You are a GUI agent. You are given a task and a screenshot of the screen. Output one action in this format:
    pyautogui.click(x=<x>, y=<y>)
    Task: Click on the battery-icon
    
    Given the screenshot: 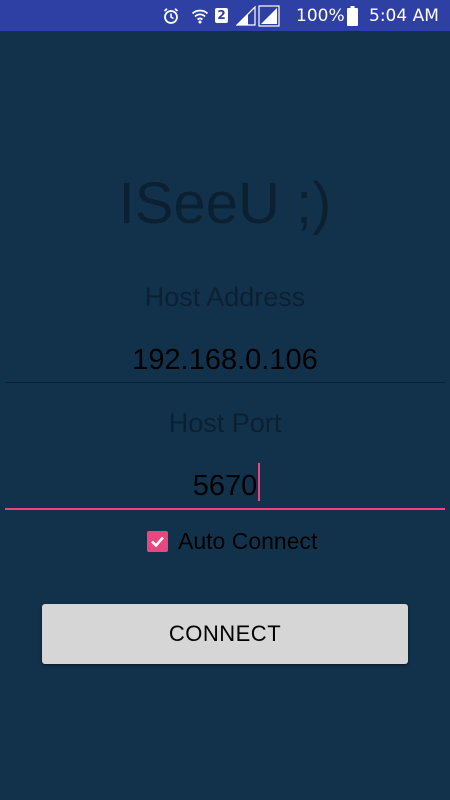 What is the action you would take?
    pyautogui.click(x=352, y=15)
    